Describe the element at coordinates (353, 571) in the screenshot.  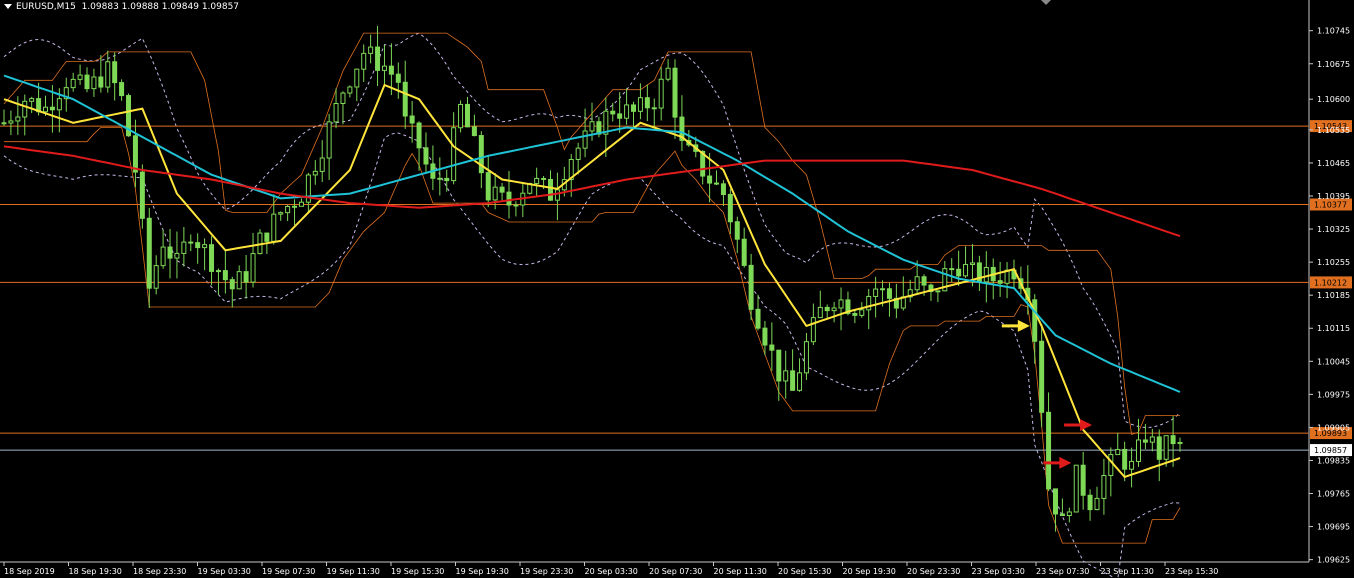
I see `time-tick-label: 19 Sep 11:30` at that location.